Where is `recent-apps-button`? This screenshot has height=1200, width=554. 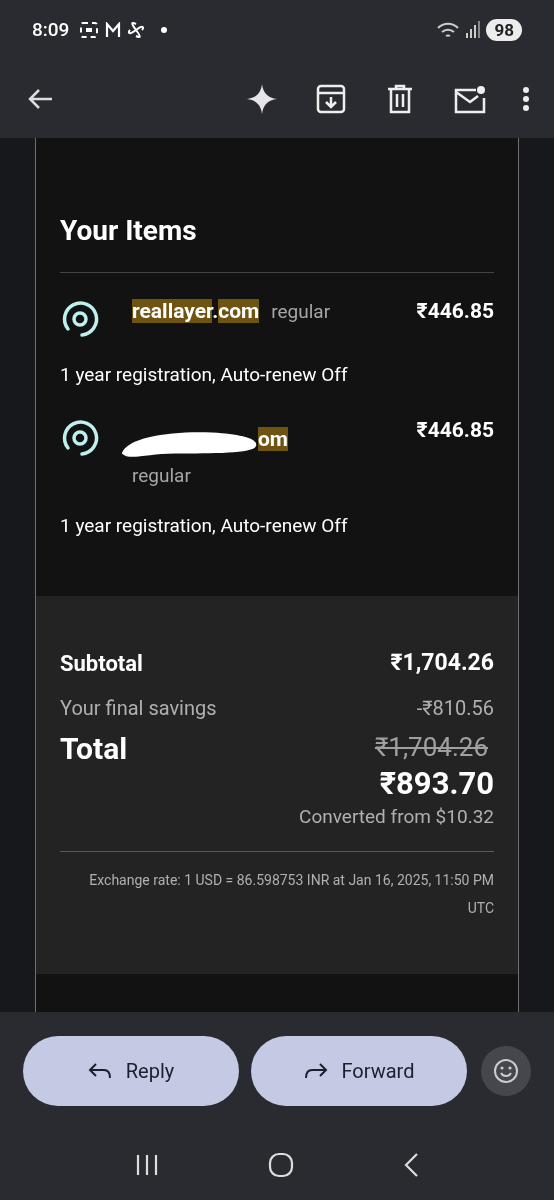
recent-apps-button is located at coordinates (146, 1165).